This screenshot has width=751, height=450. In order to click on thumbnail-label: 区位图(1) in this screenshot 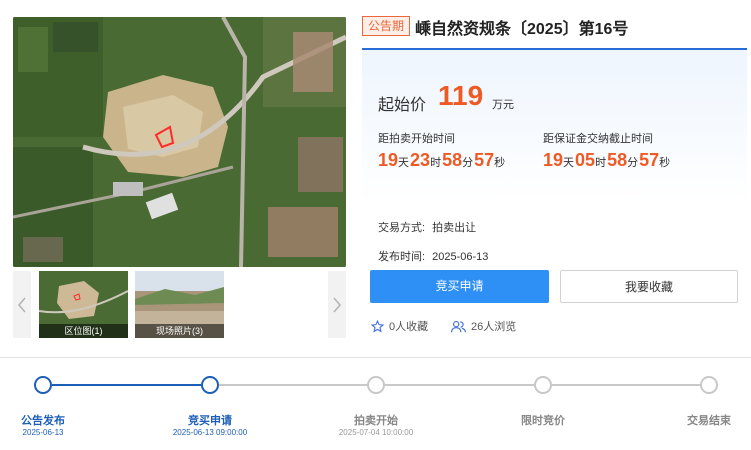, I will do `click(83, 331)`.